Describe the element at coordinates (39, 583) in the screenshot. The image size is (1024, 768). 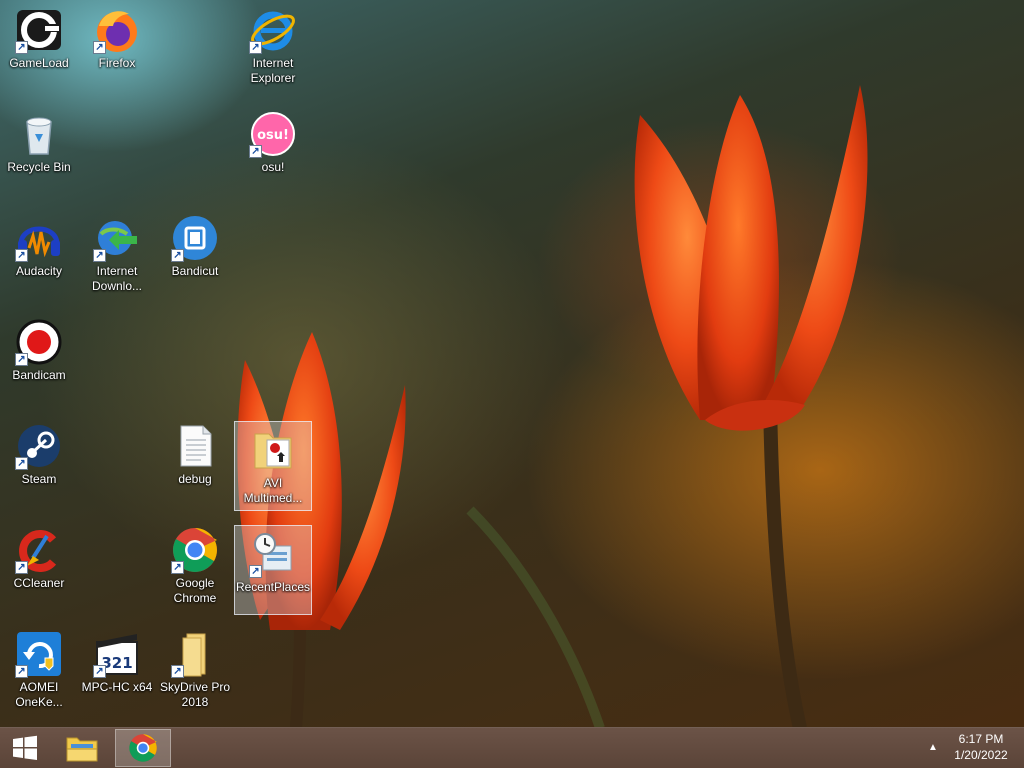
I see `icon-label: CCleaner` at that location.